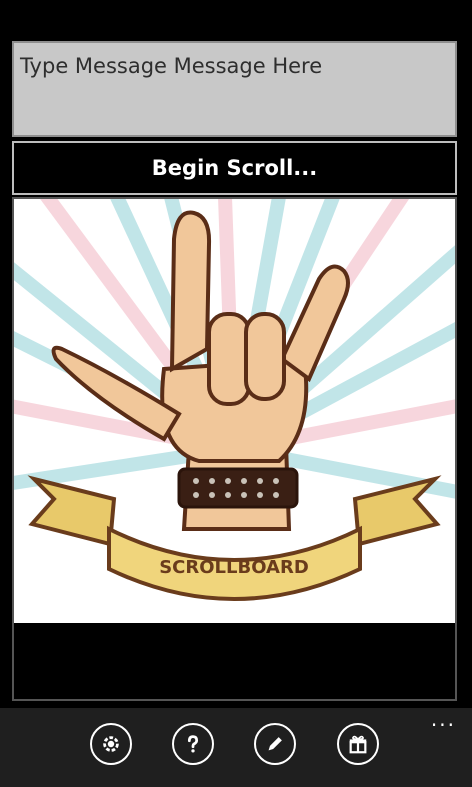 This screenshot has height=787, width=472. Describe the element at coordinates (171, 66) in the screenshot. I see `message-input-text: Type Message Message Here` at that location.